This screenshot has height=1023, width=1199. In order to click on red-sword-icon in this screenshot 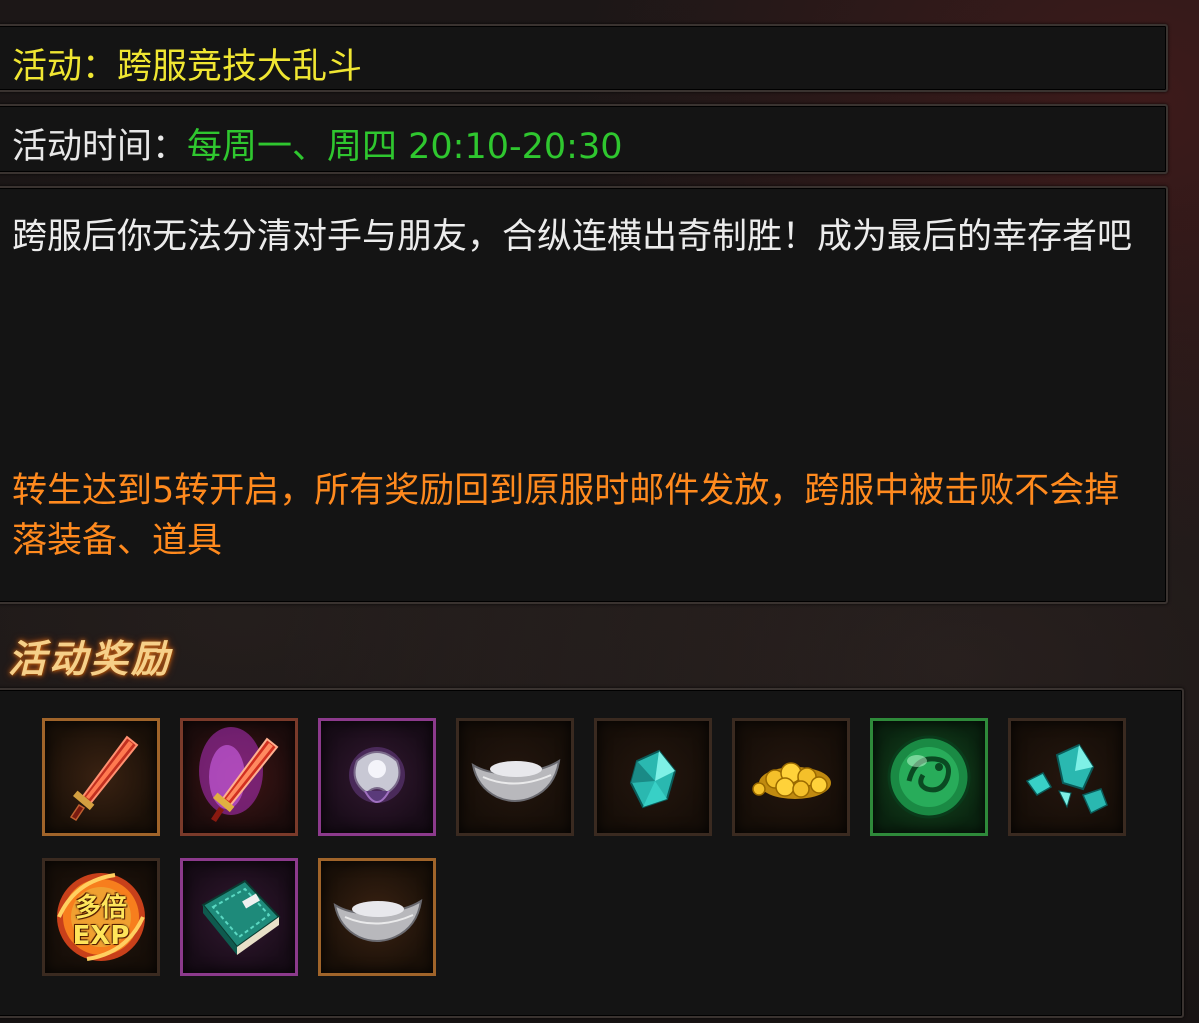, I will do `click(104, 778)`.